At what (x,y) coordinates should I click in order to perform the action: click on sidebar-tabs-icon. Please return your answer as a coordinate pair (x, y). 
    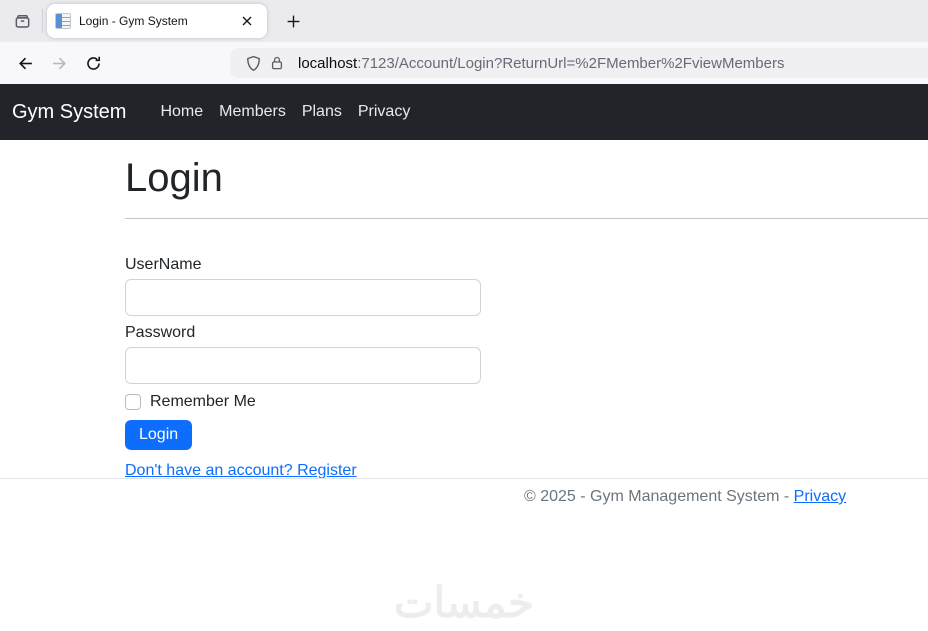
    Looking at the image, I should click on (22, 21).